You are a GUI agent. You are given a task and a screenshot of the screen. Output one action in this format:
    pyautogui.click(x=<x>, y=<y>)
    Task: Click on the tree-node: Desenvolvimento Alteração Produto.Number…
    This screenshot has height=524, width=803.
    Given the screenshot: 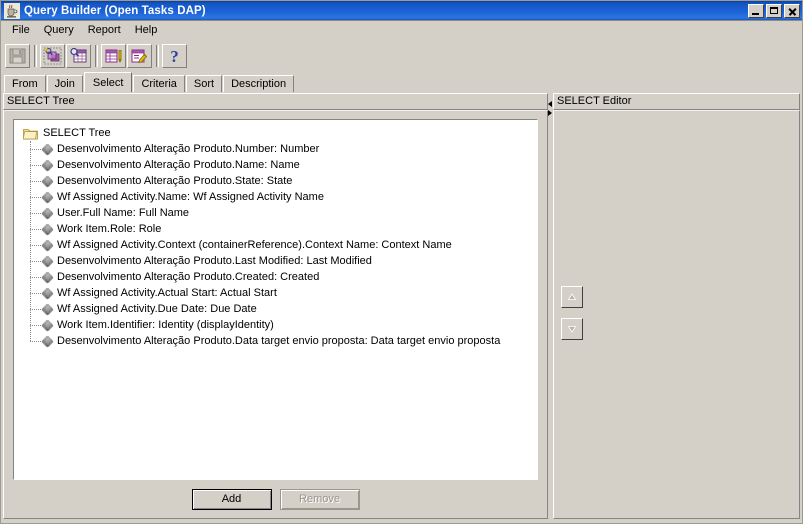 What is the action you would take?
    pyautogui.click(x=278, y=149)
    